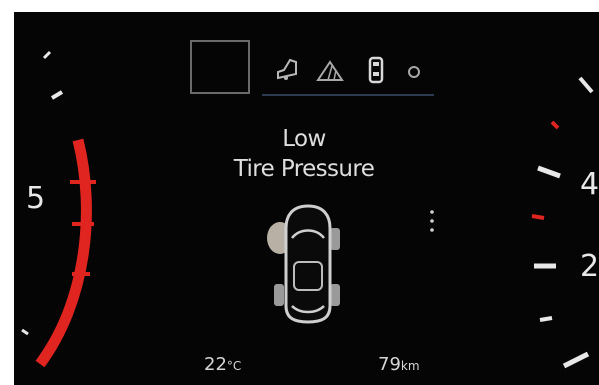 This screenshot has width=599, height=385. What do you see at coordinates (348, 95) in the screenshot?
I see `mode-underline` at bounding box center [348, 95].